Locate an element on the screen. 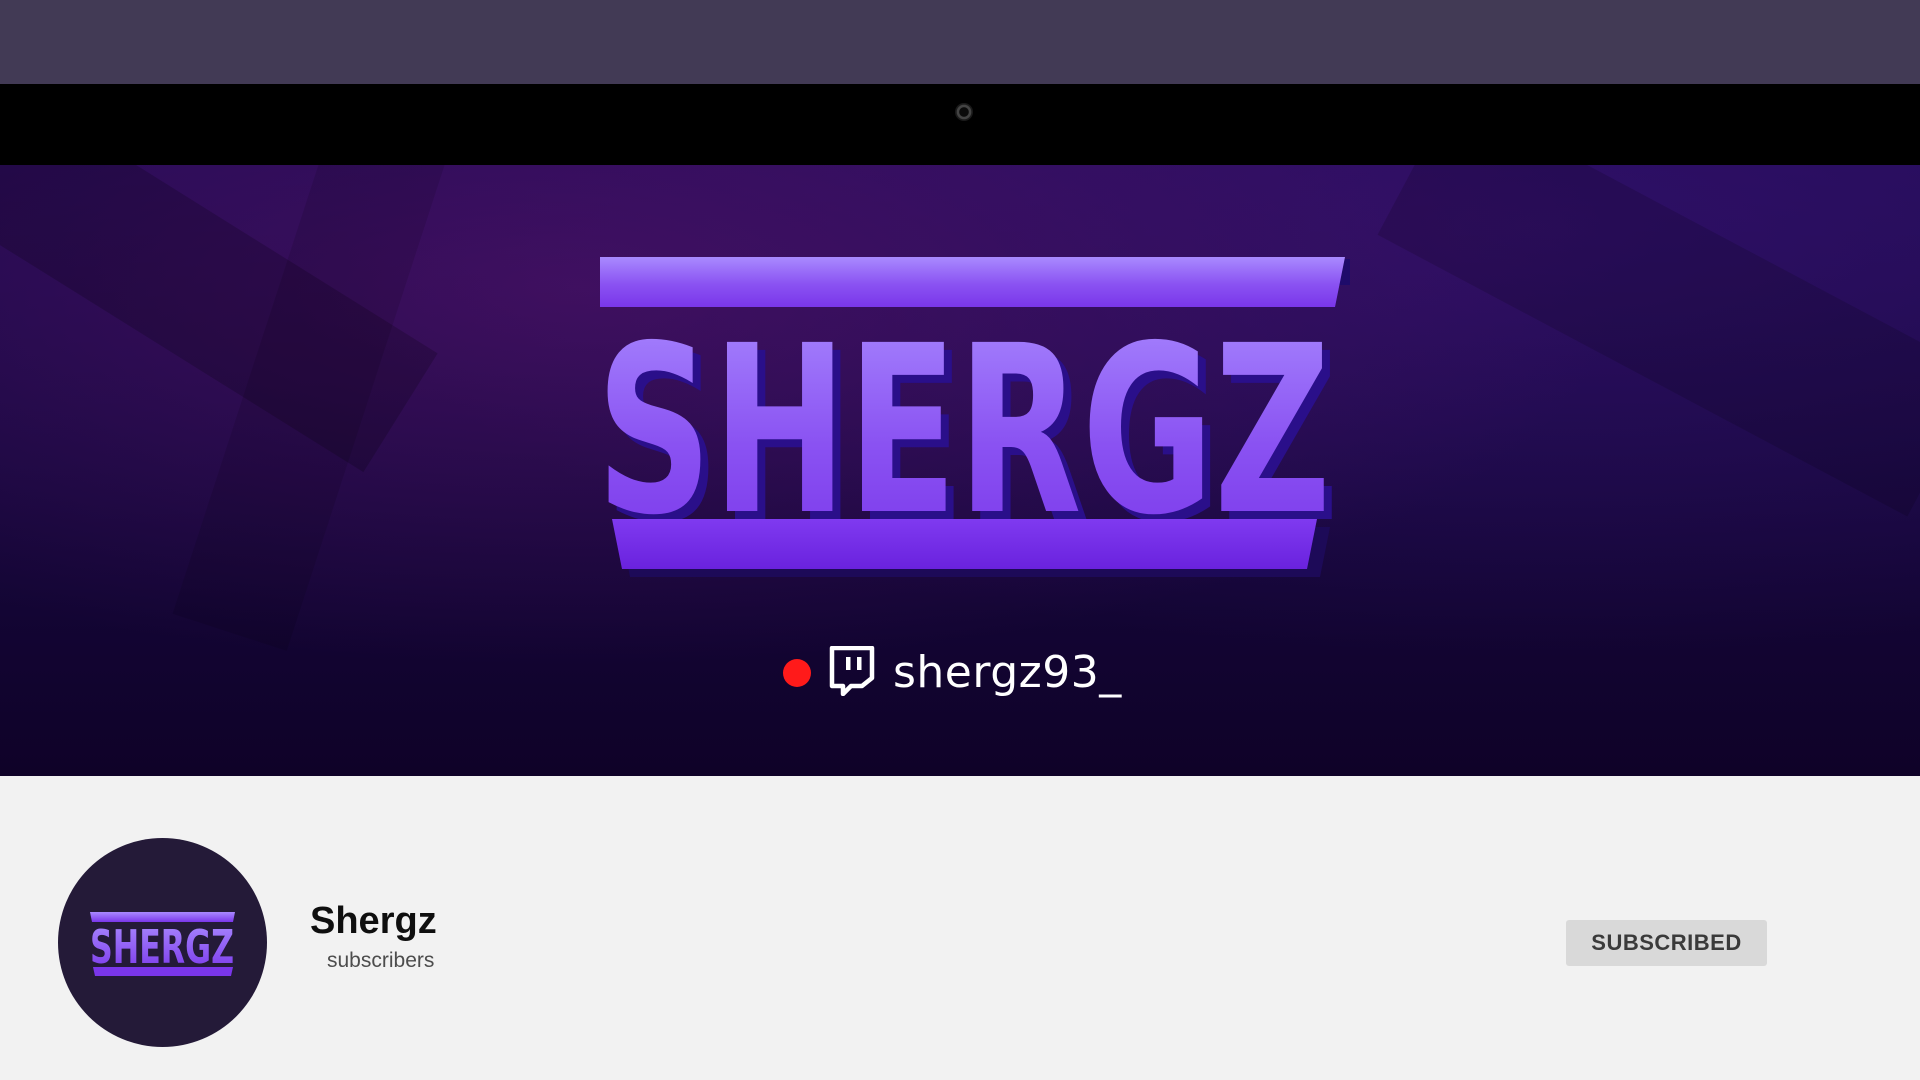 The width and height of the screenshot is (1920, 1080). twitch-icon is located at coordinates (852, 673).